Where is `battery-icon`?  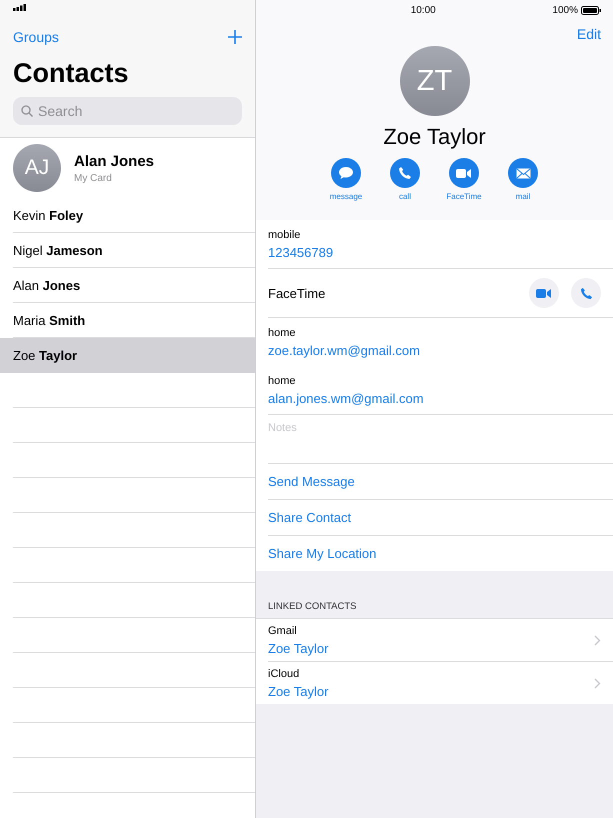 battery-icon is located at coordinates (590, 10).